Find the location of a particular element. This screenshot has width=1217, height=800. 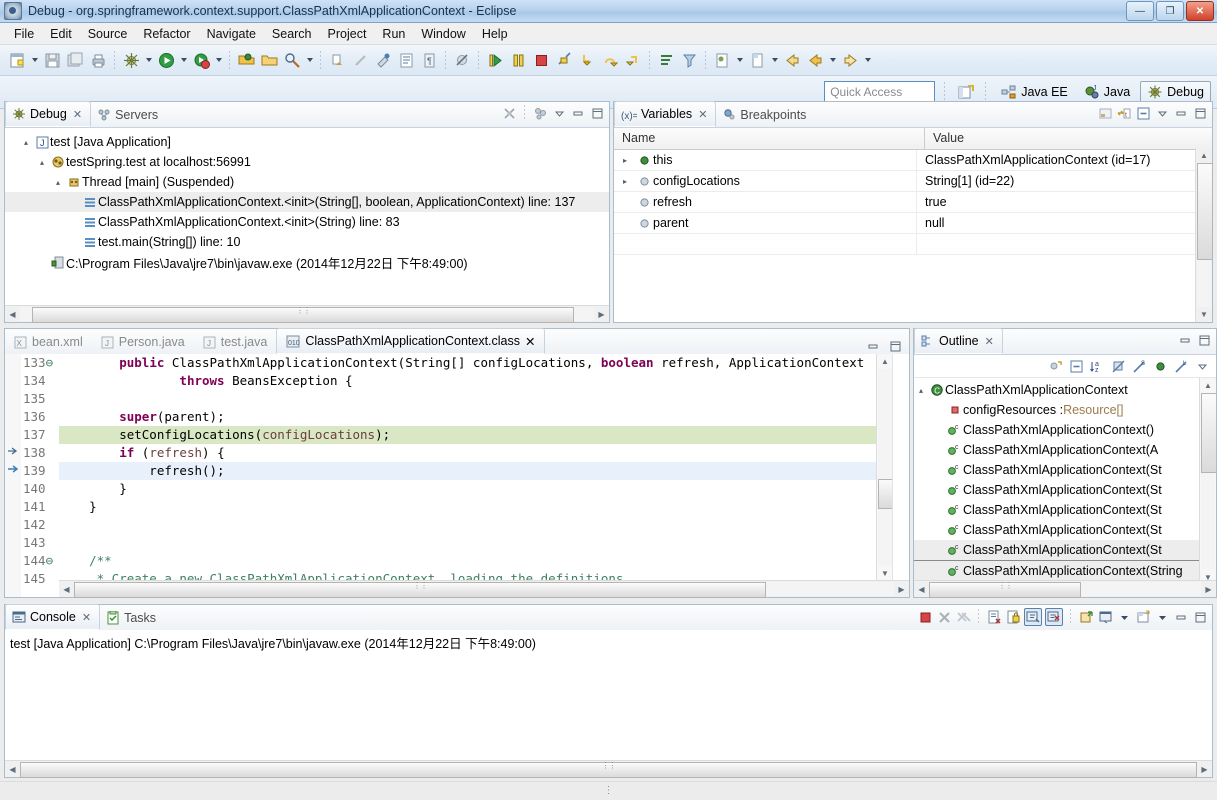

show-logical-structure-icon is located at coordinates (1105, 113).